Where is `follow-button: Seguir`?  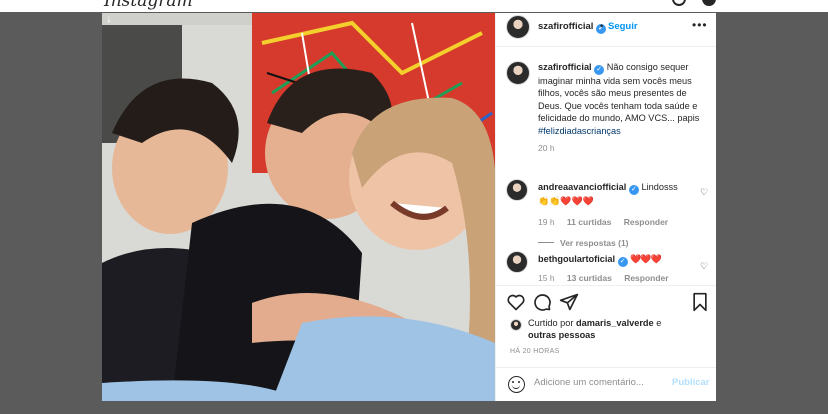 follow-button: Seguir is located at coordinates (623, 26).